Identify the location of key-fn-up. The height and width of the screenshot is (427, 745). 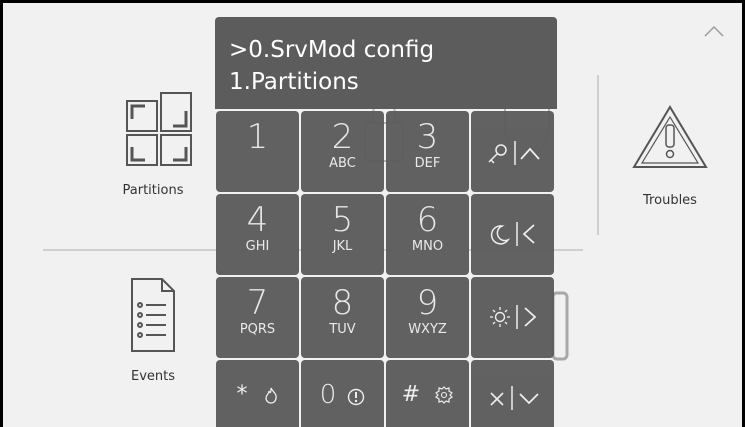
(512, 151).